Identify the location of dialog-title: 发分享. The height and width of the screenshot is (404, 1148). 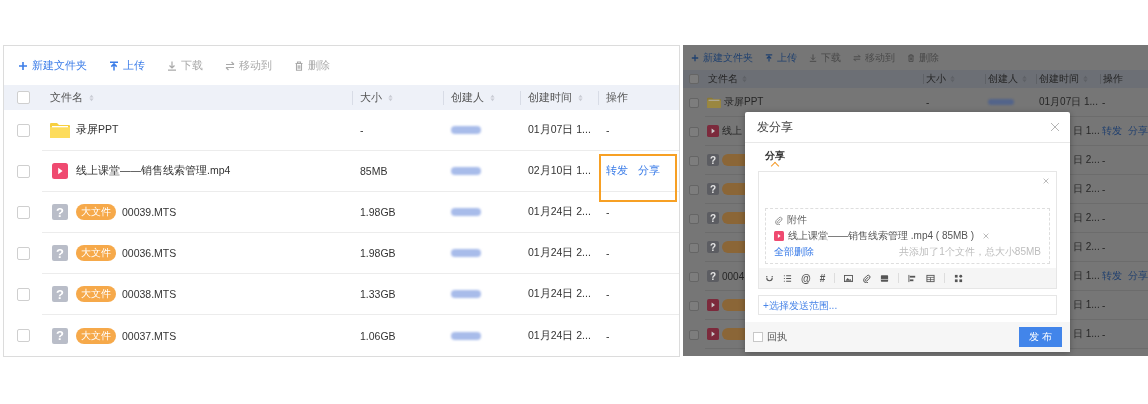
(775, 127).